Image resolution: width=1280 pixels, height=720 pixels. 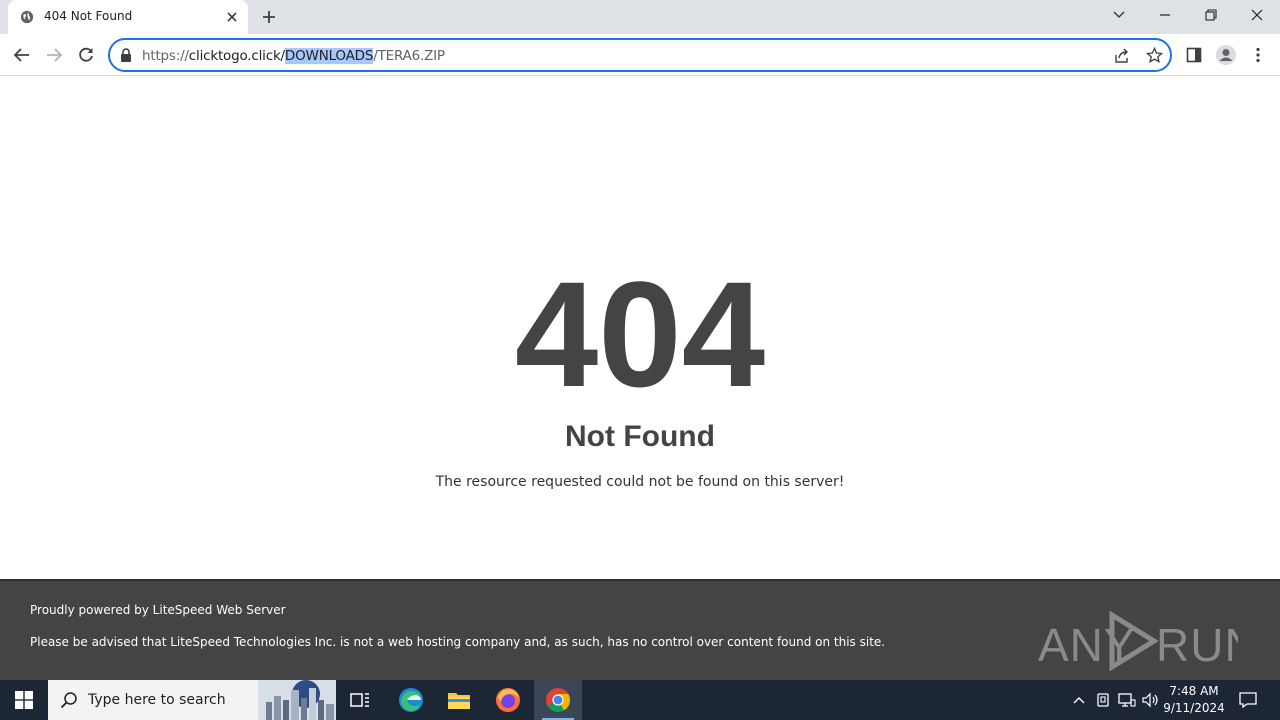 I want to click on profile-button, so click(x=1226, y=55).